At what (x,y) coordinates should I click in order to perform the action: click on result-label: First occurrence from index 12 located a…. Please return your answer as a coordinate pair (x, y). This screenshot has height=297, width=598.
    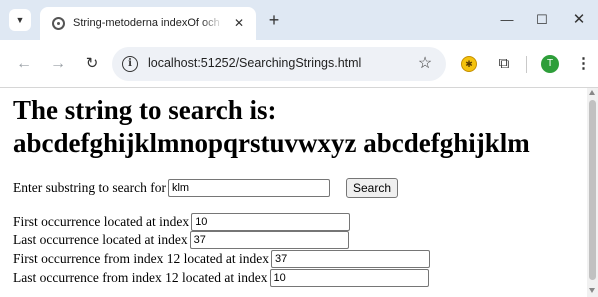
    Looking at the image, I should click on (141, 258).